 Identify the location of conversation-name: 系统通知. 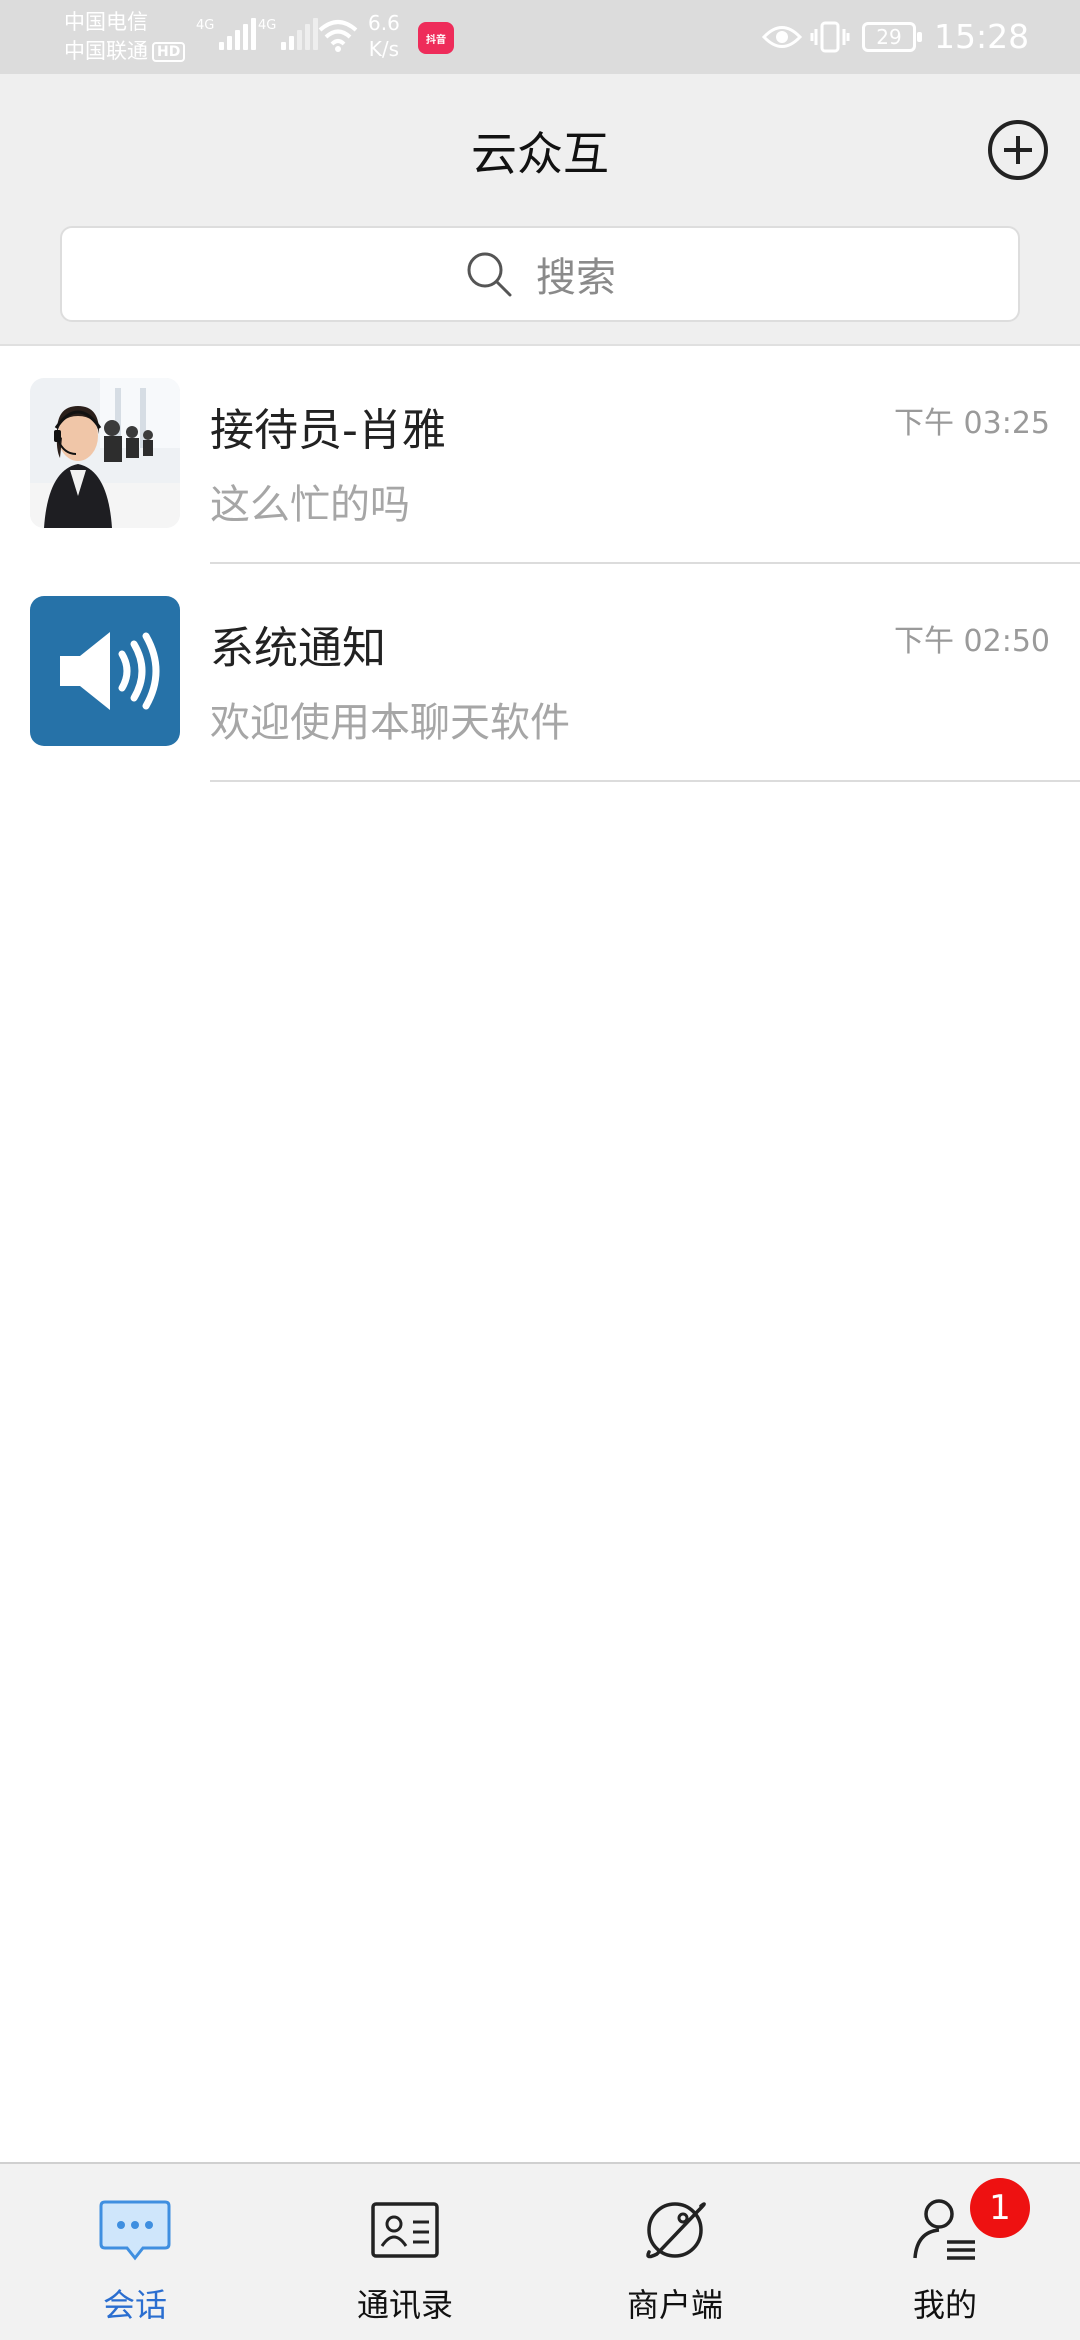
(298, 648).